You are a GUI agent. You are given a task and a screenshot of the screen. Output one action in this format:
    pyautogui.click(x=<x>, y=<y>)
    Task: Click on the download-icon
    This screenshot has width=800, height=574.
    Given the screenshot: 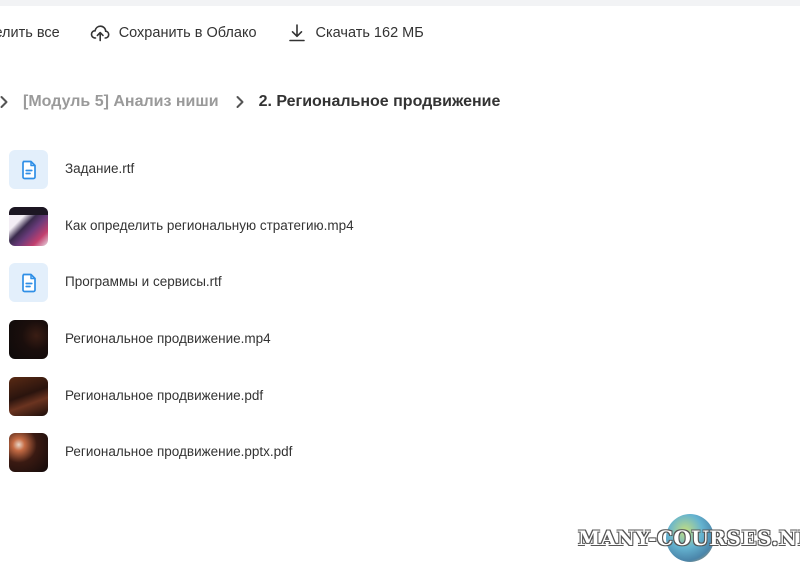 What is the action you would take?
    pyautogui.click(x=297, y=33)
    